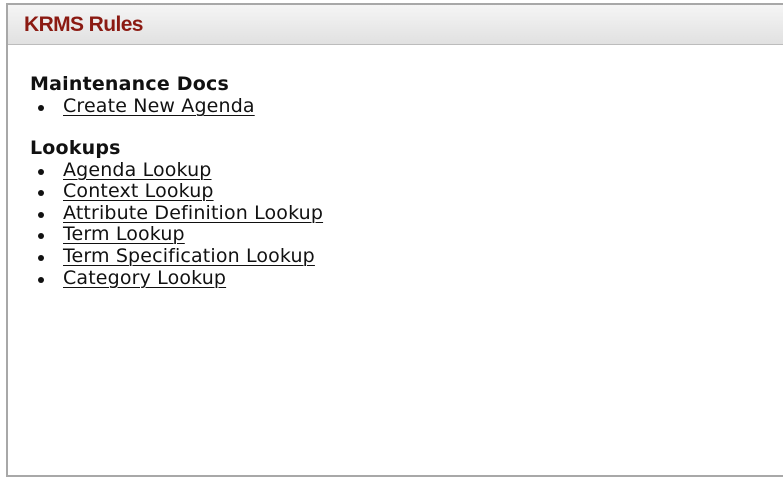  I want to click on list-item: Create New Agenda, so click(406, 106).